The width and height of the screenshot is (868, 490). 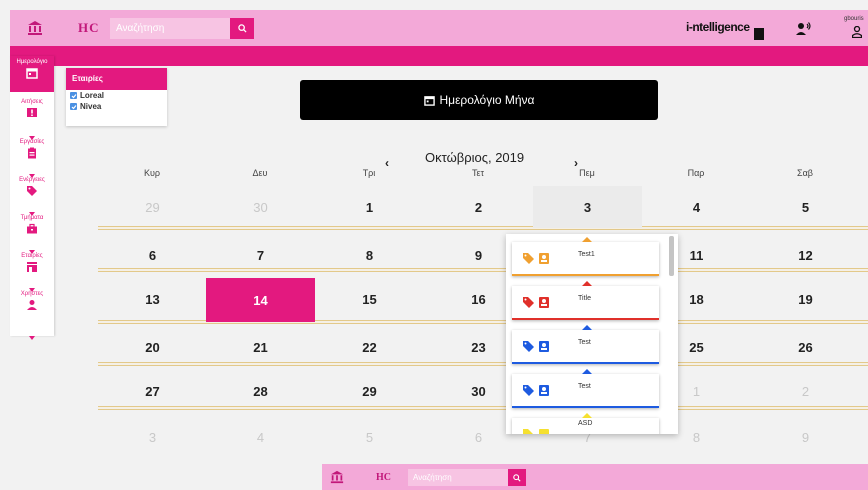 What do you see at coordinates (32, 294) in the screenshot?
I see `sidebar-item-label: Χρήστες` at bounding box center [32, 294].